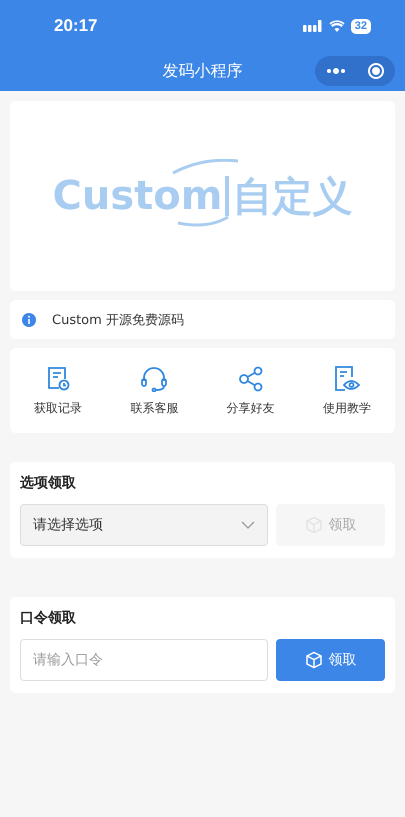 This screenshot has width=405, height=817. I want to click on document-clock-icon, so click(58, 379).